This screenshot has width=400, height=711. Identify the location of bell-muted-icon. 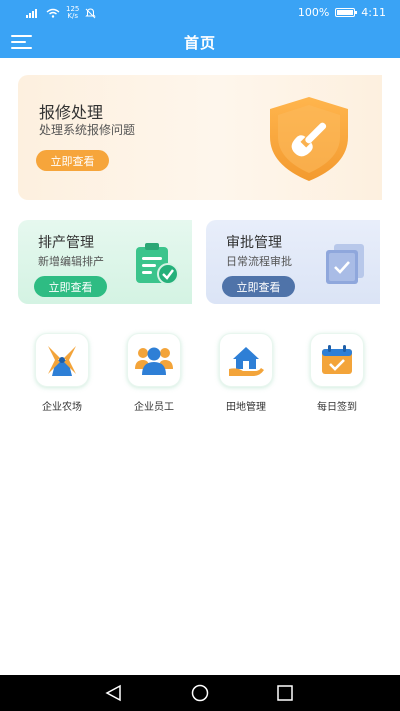
(91, 12).